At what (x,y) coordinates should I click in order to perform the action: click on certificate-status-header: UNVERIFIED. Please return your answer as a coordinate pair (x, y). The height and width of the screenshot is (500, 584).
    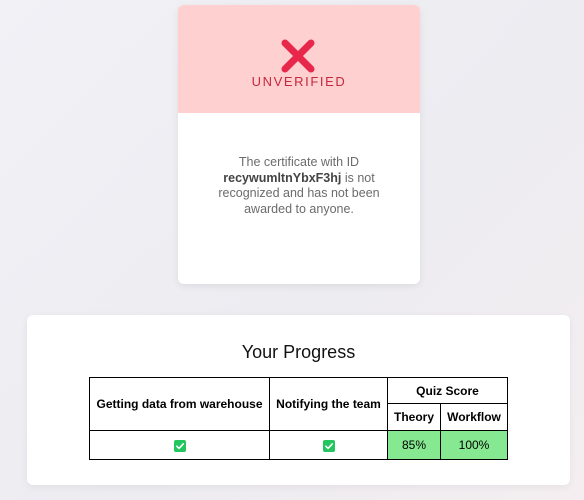
    Looking at the image, I should click on (299, 59).